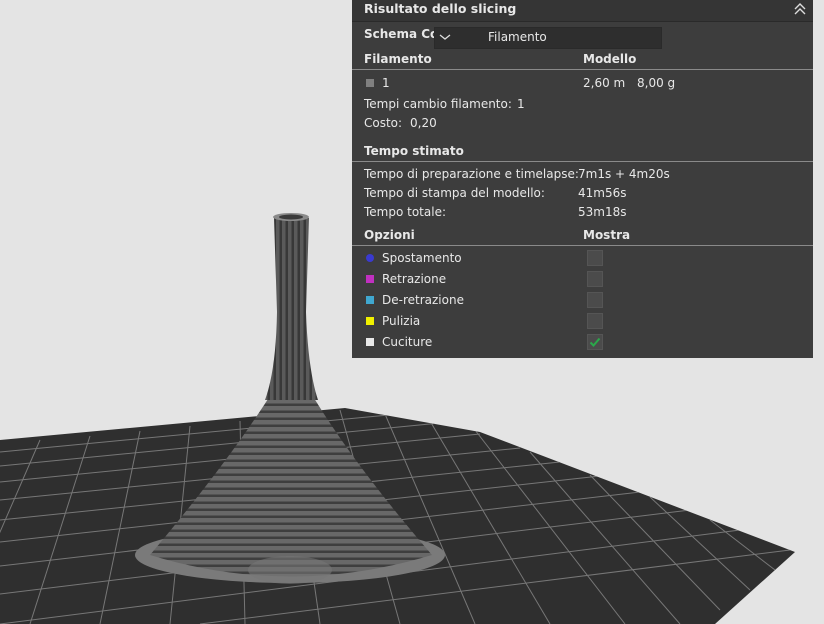 The image size is (824, 624). Describe the element at coordinates (370, 321) in the screenshot. I see `wipe-color-swatch` at that location.